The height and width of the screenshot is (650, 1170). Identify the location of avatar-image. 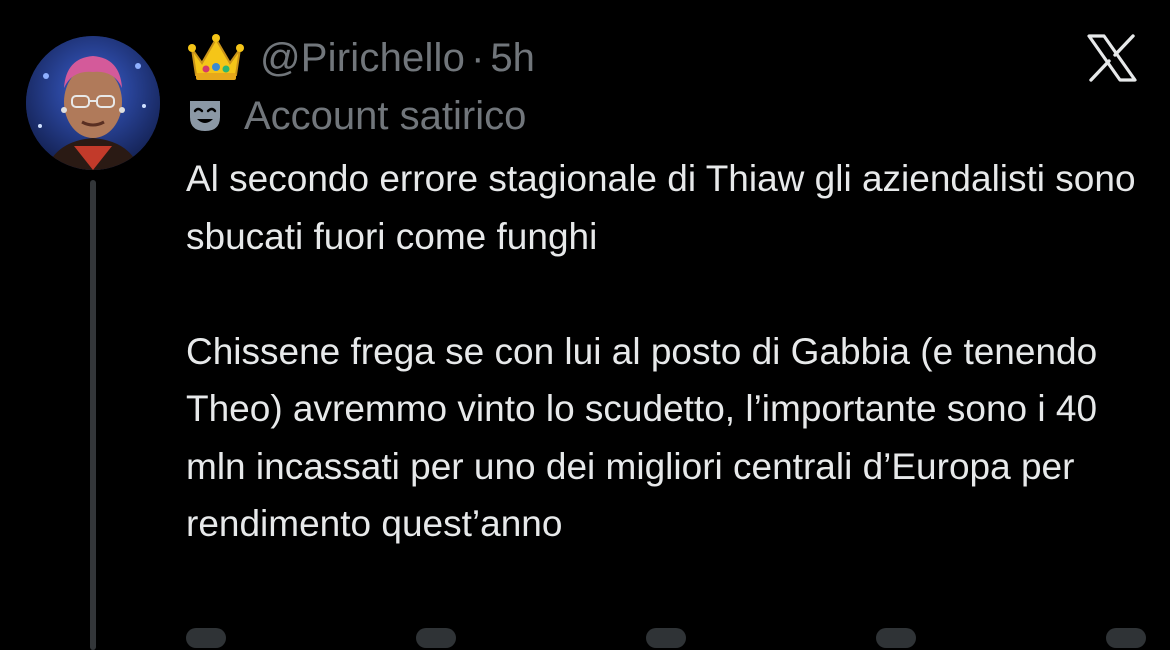
(93, 103).